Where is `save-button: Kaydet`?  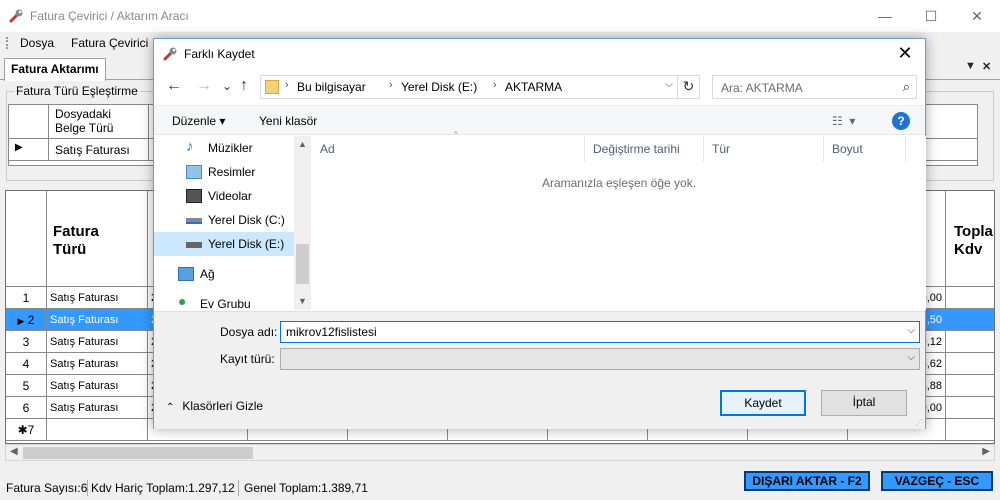
save-button: Kaydet is located at coordinates (763, 403).